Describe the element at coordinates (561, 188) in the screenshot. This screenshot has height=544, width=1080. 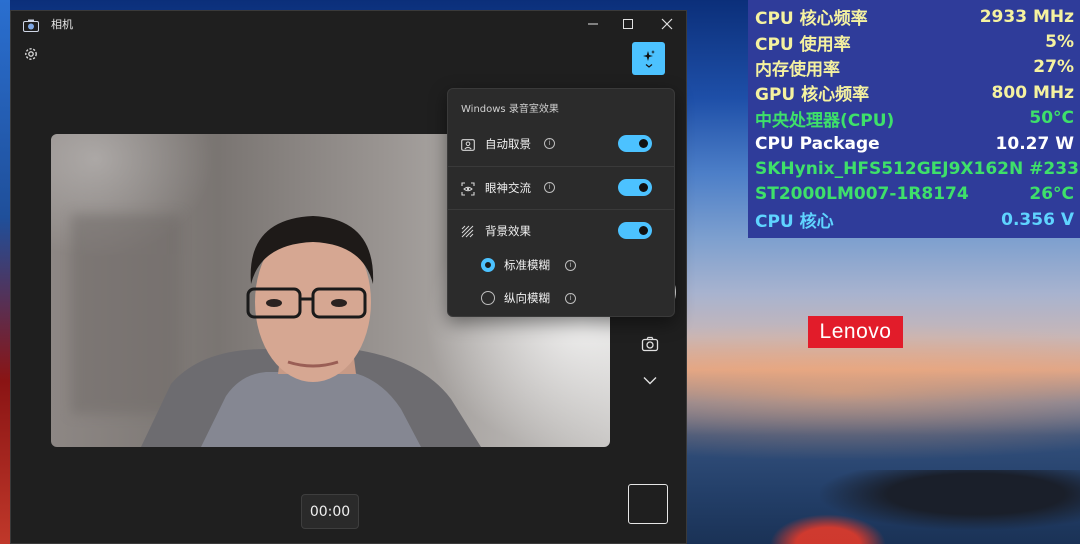
I see `eye-contact-row: 眼神交流 i` at that location.